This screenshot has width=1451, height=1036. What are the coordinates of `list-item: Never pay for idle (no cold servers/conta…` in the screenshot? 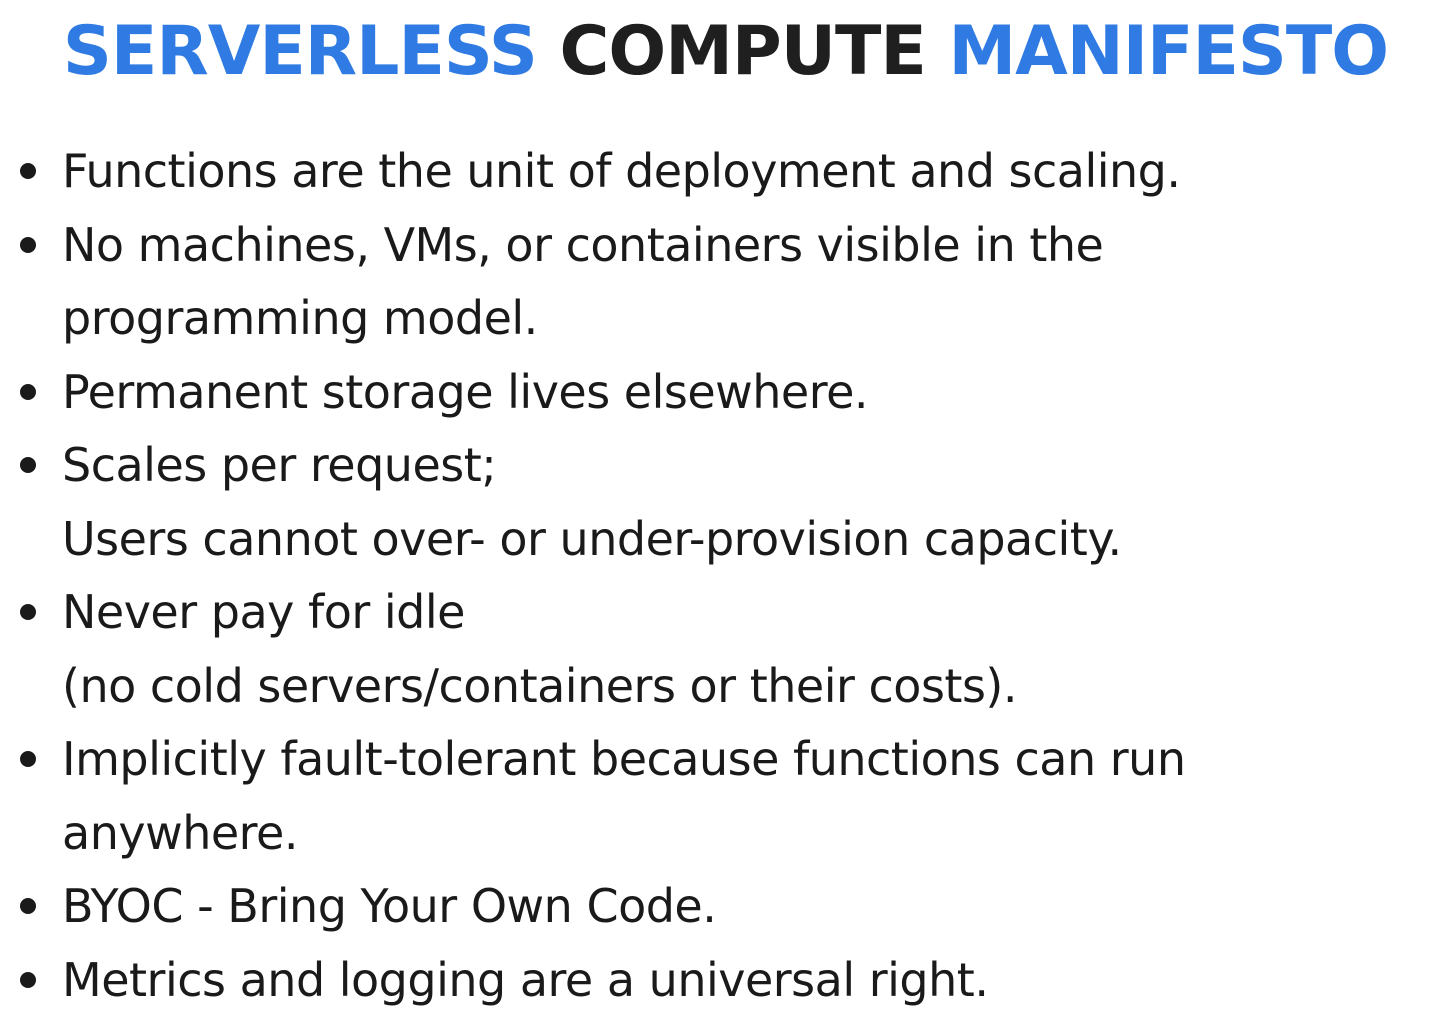 It's located at (725, 649).